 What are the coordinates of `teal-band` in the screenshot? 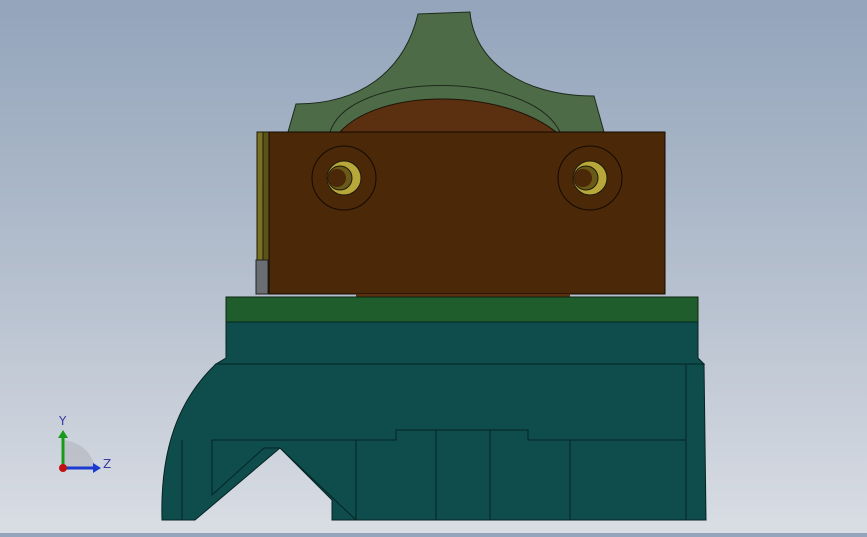 It's located at (460, 343).